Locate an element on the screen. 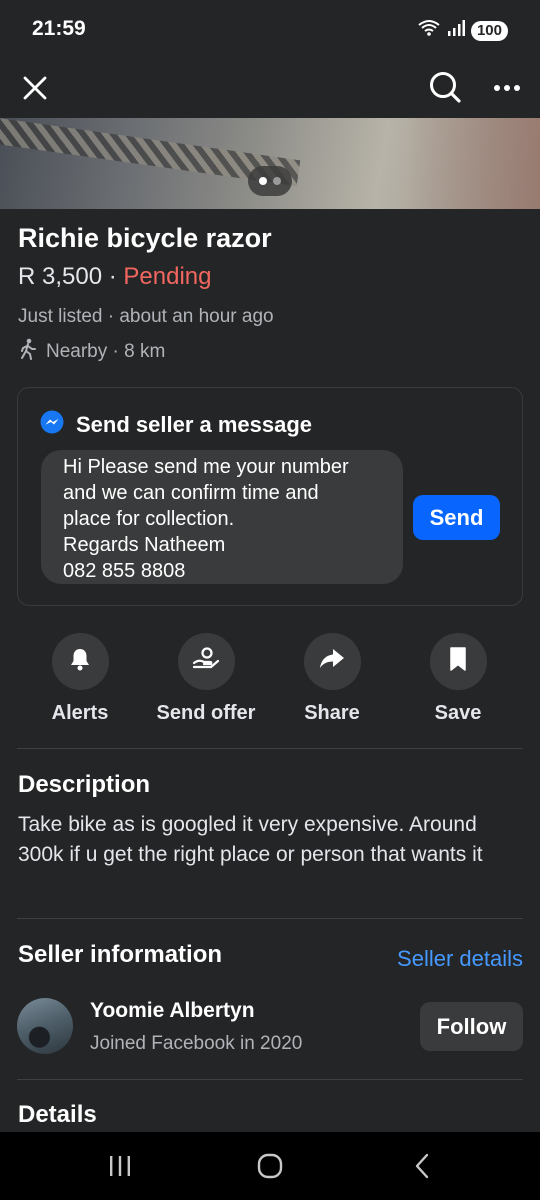  share-button: Share is located at coordinates (332, 679).